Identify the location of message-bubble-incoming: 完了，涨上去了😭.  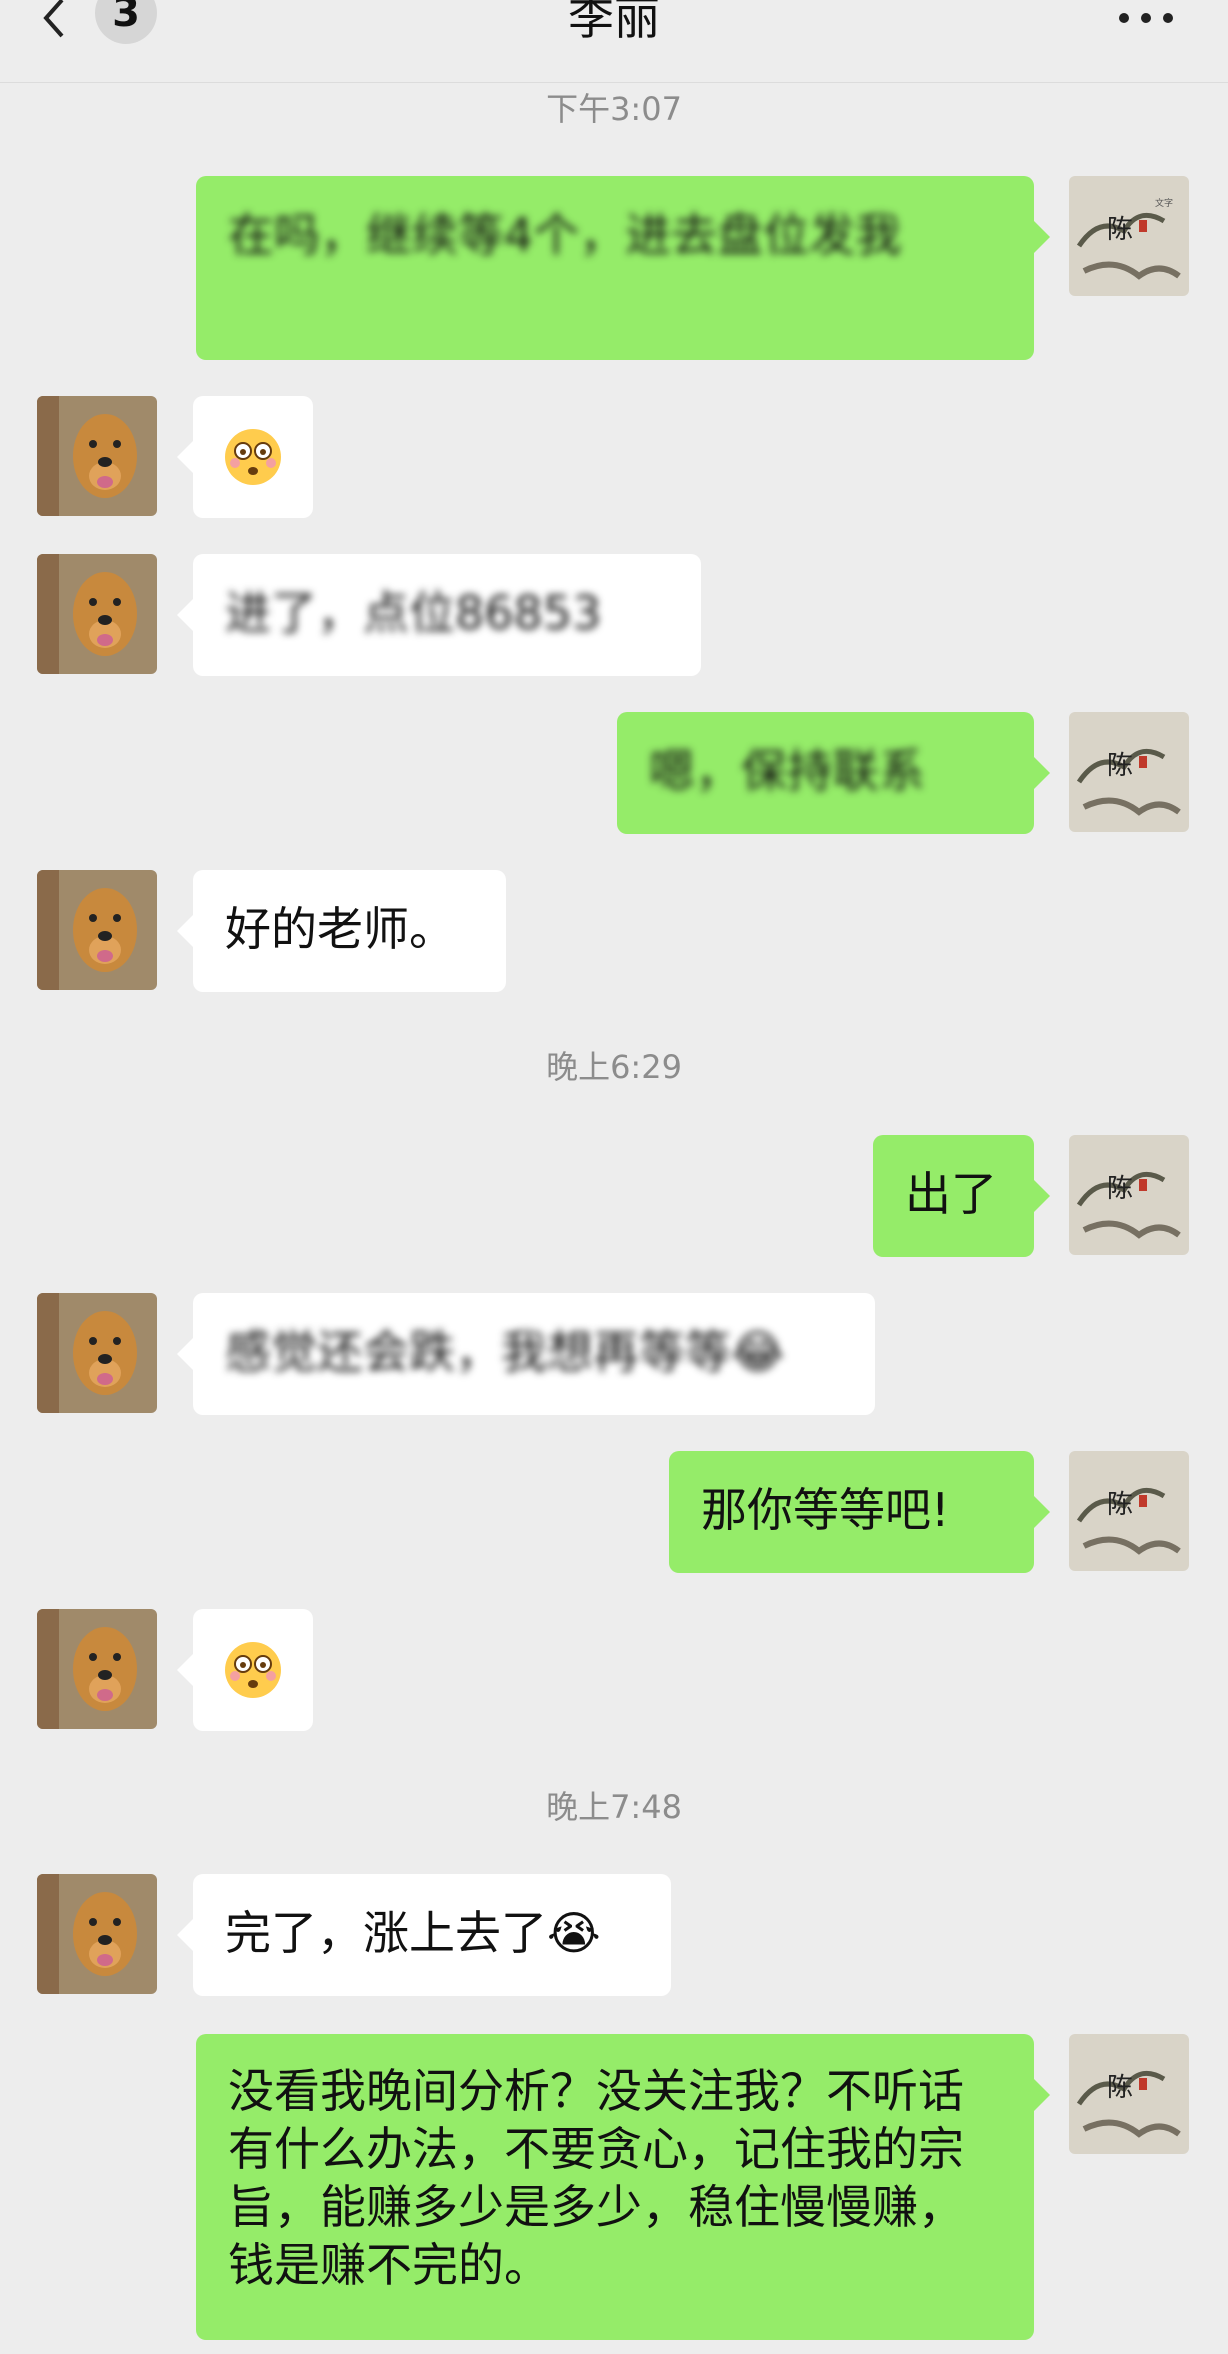
(424, 1935).